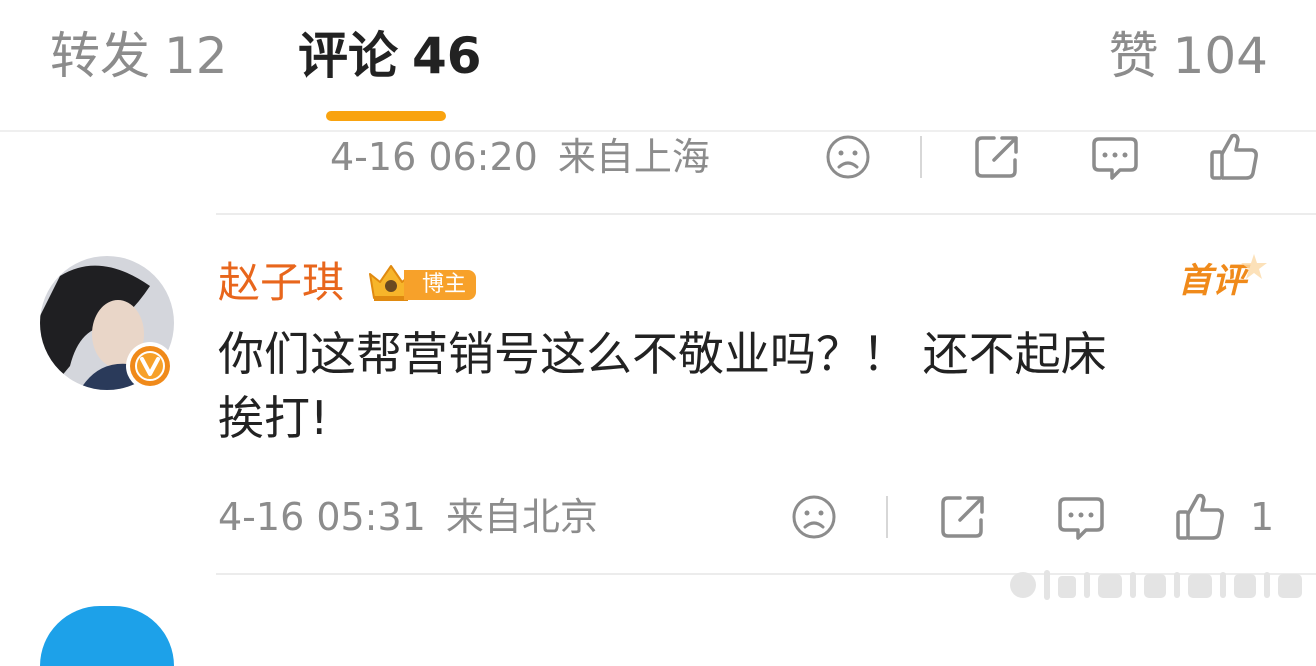 The image size is (1316, 666). I want to click on verified-v-icon, so click(150, 366).